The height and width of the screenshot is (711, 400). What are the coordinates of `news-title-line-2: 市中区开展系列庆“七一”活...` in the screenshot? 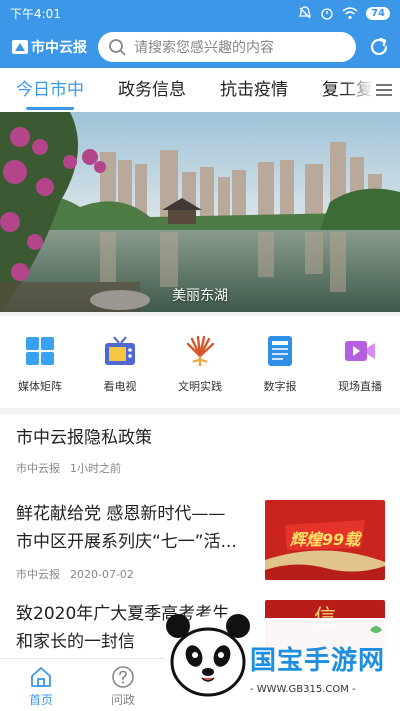 It's located at (126, 542).